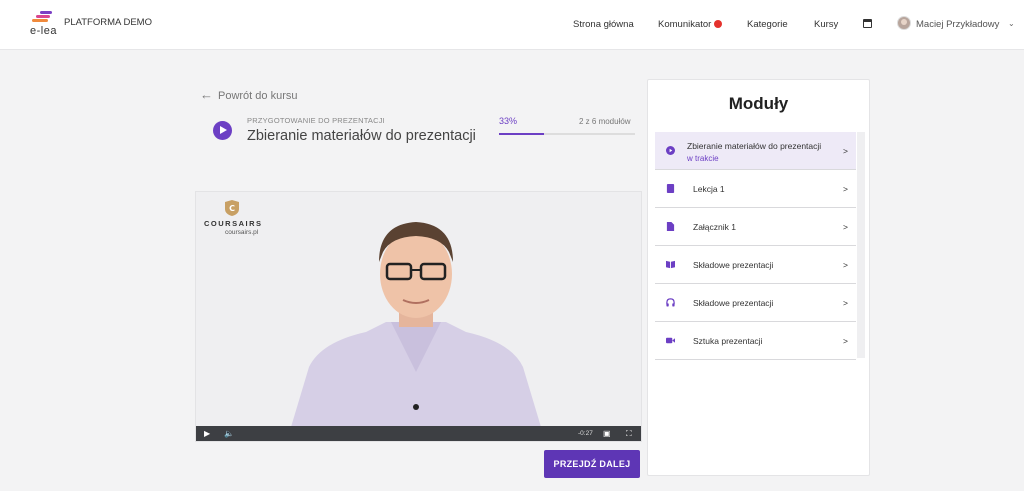  Describe the element at coordinates (316, 120) in the screenshot. I see `section-label: PRZYGOTOWANIE DO PREZENTACJI` at that location.